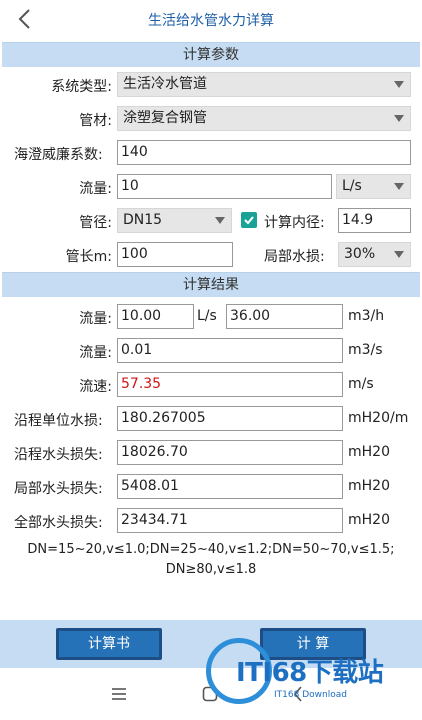  What do you see at coordinates (284, 316) in the screenshot?
I see `result-flow-m3h: 36.00` at bounding box center [284, 316].